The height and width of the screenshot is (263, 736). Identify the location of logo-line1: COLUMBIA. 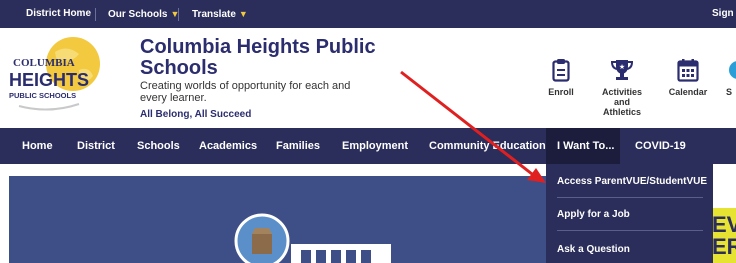
(44, 63).